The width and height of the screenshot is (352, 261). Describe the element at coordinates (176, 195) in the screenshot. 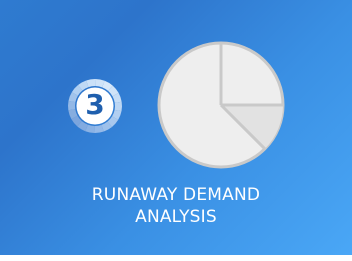

I see `tile-title-line-1: RUNAWAY DEMAND` at that location.